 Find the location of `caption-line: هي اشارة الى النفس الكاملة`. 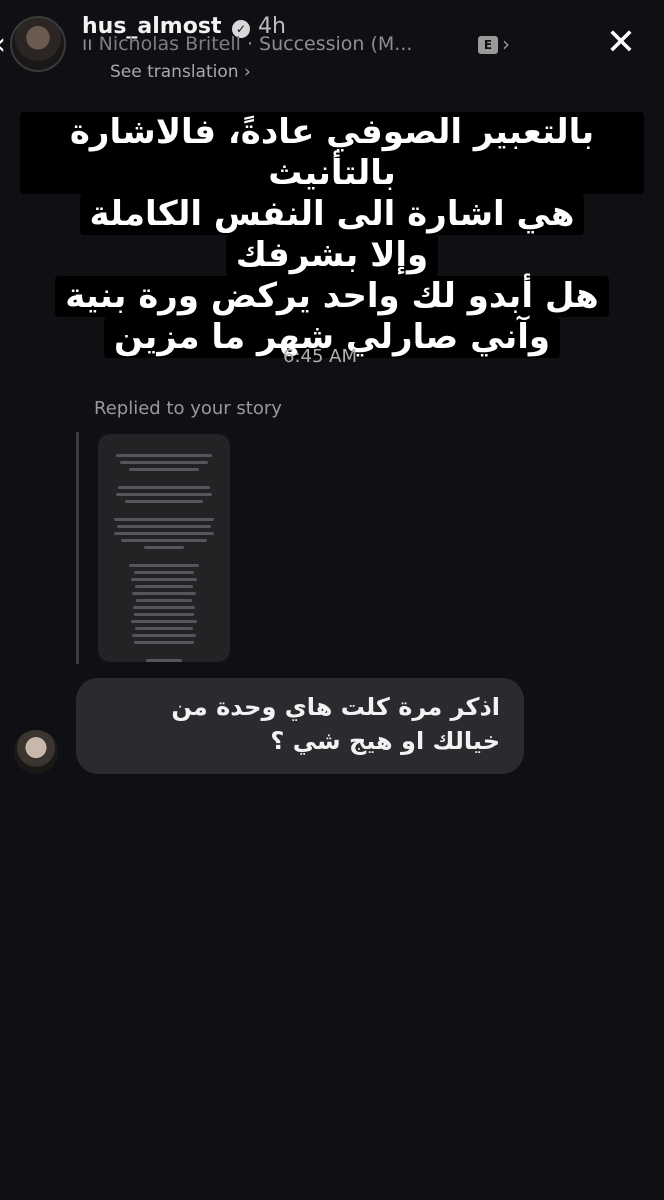

caption-line: هي اشارة الى النفس الكاملة is located at coordinates (332, 214).